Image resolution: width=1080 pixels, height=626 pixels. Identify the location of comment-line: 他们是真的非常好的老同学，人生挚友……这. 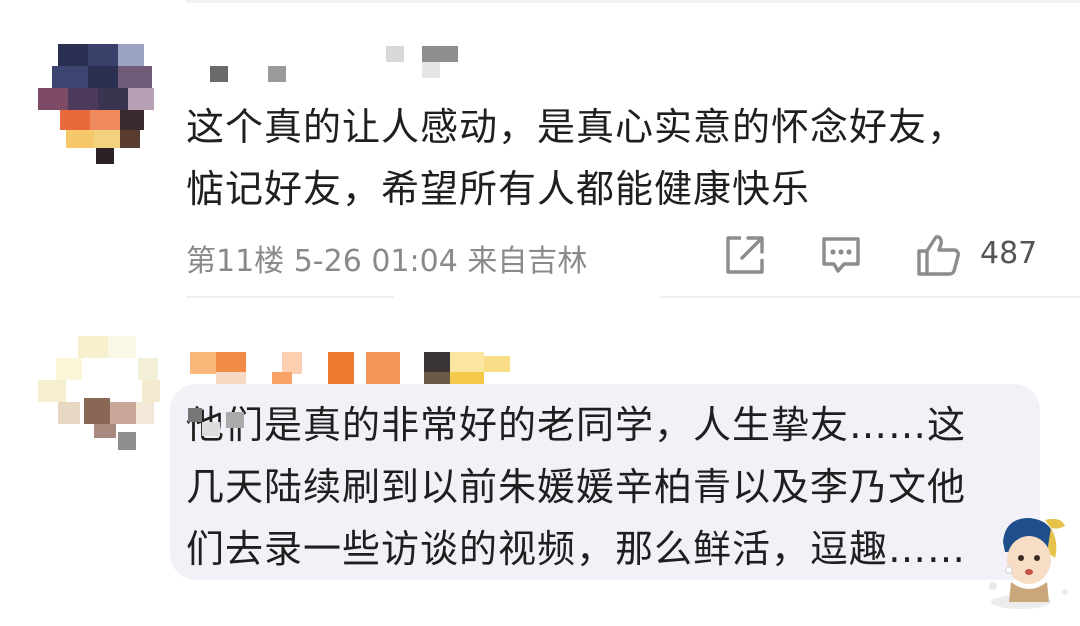
(576, 425).